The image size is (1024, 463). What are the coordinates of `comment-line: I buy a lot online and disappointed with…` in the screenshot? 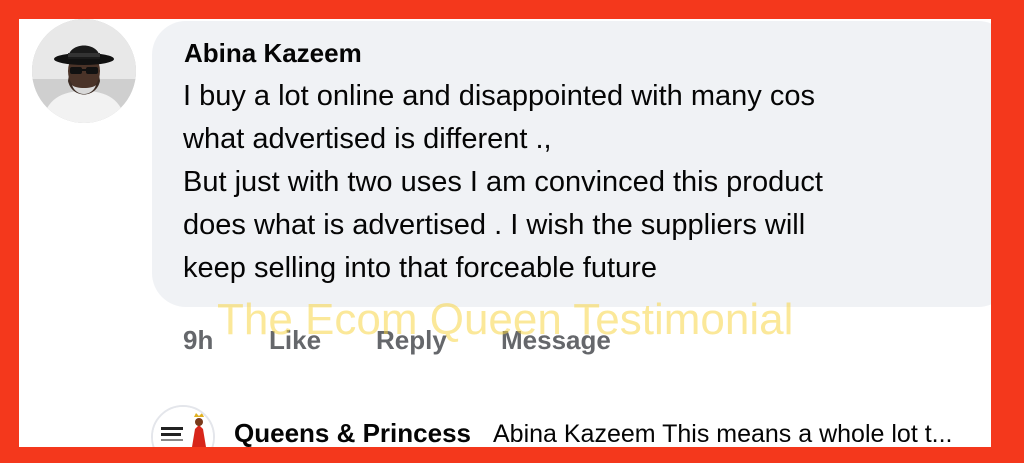 It's located at (499, 96).